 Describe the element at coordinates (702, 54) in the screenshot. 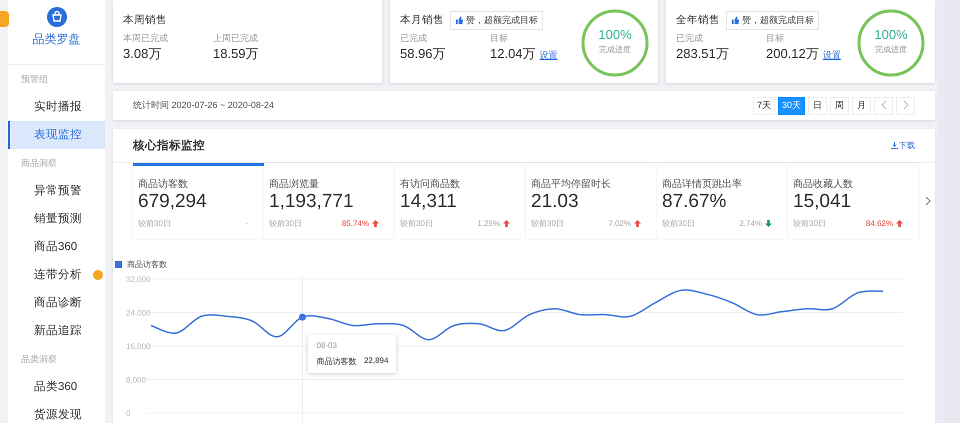

I see `stat-value: 283.51万` at that location.